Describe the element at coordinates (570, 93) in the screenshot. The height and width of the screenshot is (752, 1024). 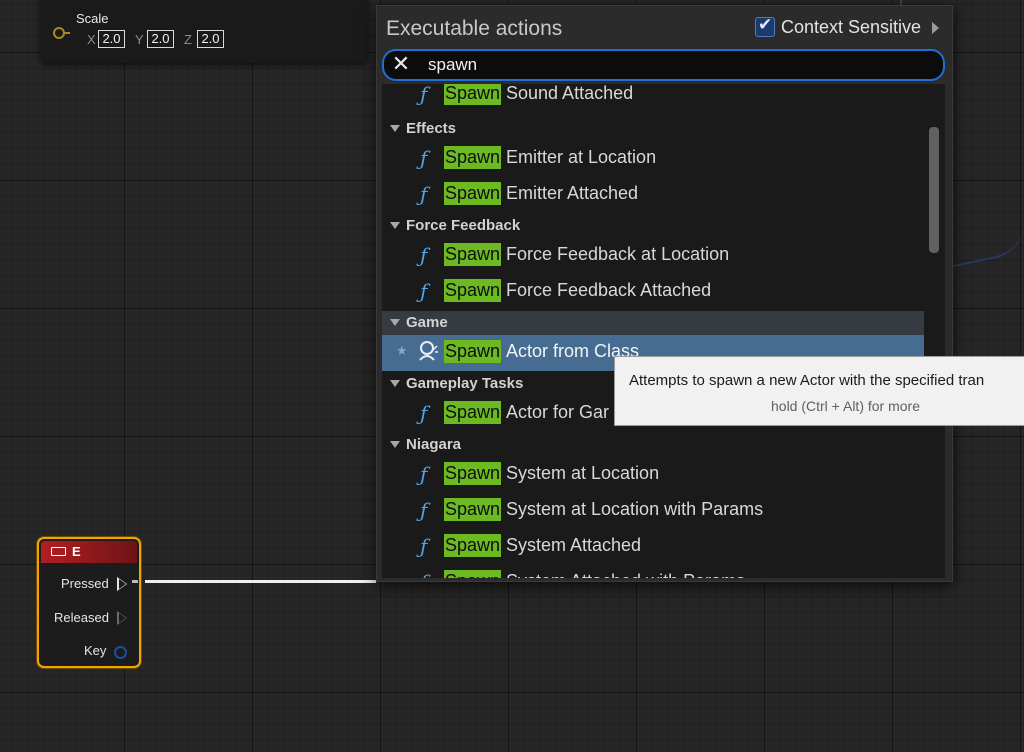
I see `action-label: Sound Attached` at that location.